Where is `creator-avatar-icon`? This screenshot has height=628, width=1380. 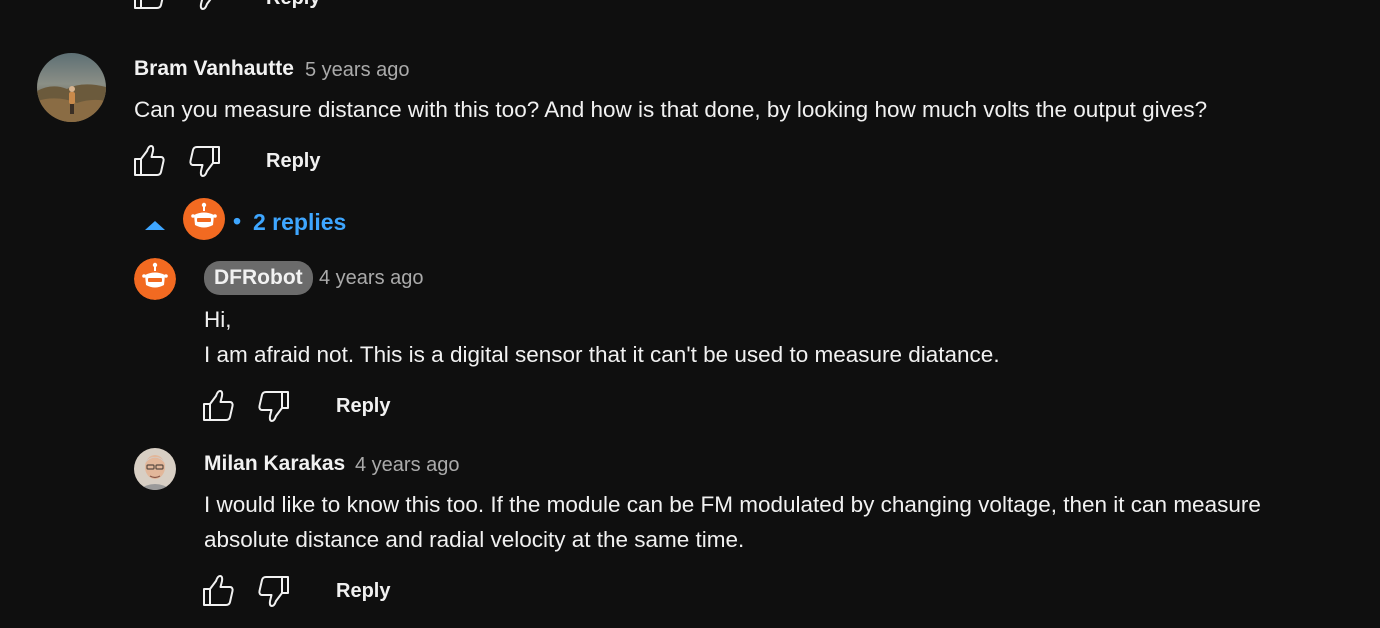 creator-avatar-icon is located at coordinates (204, 219).